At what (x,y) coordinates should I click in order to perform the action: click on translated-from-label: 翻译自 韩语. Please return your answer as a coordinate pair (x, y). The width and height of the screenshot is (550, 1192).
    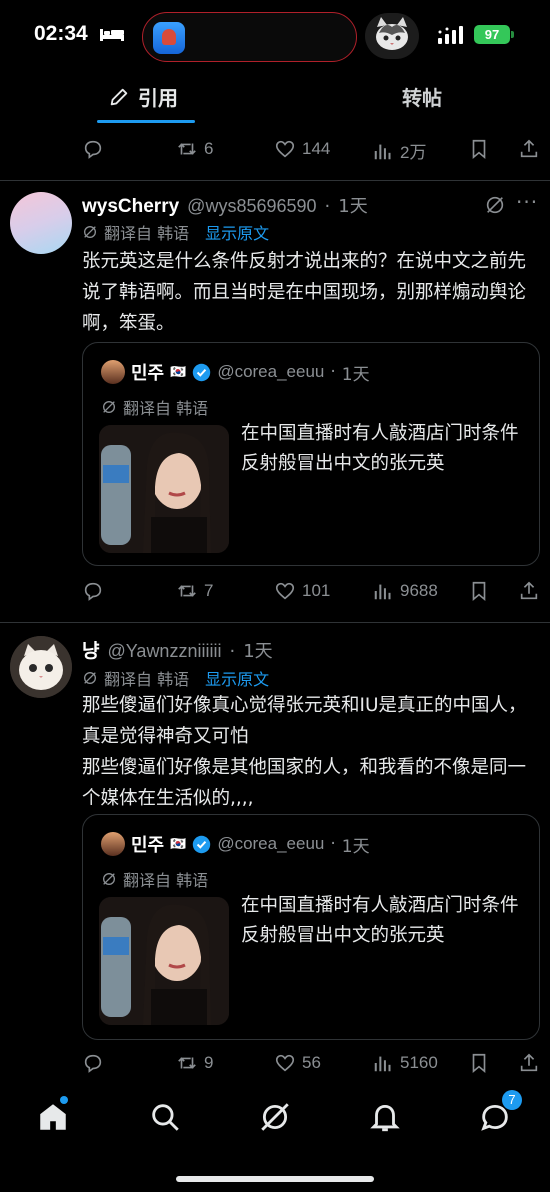
    Looking at the image, I should click on (147, 233).